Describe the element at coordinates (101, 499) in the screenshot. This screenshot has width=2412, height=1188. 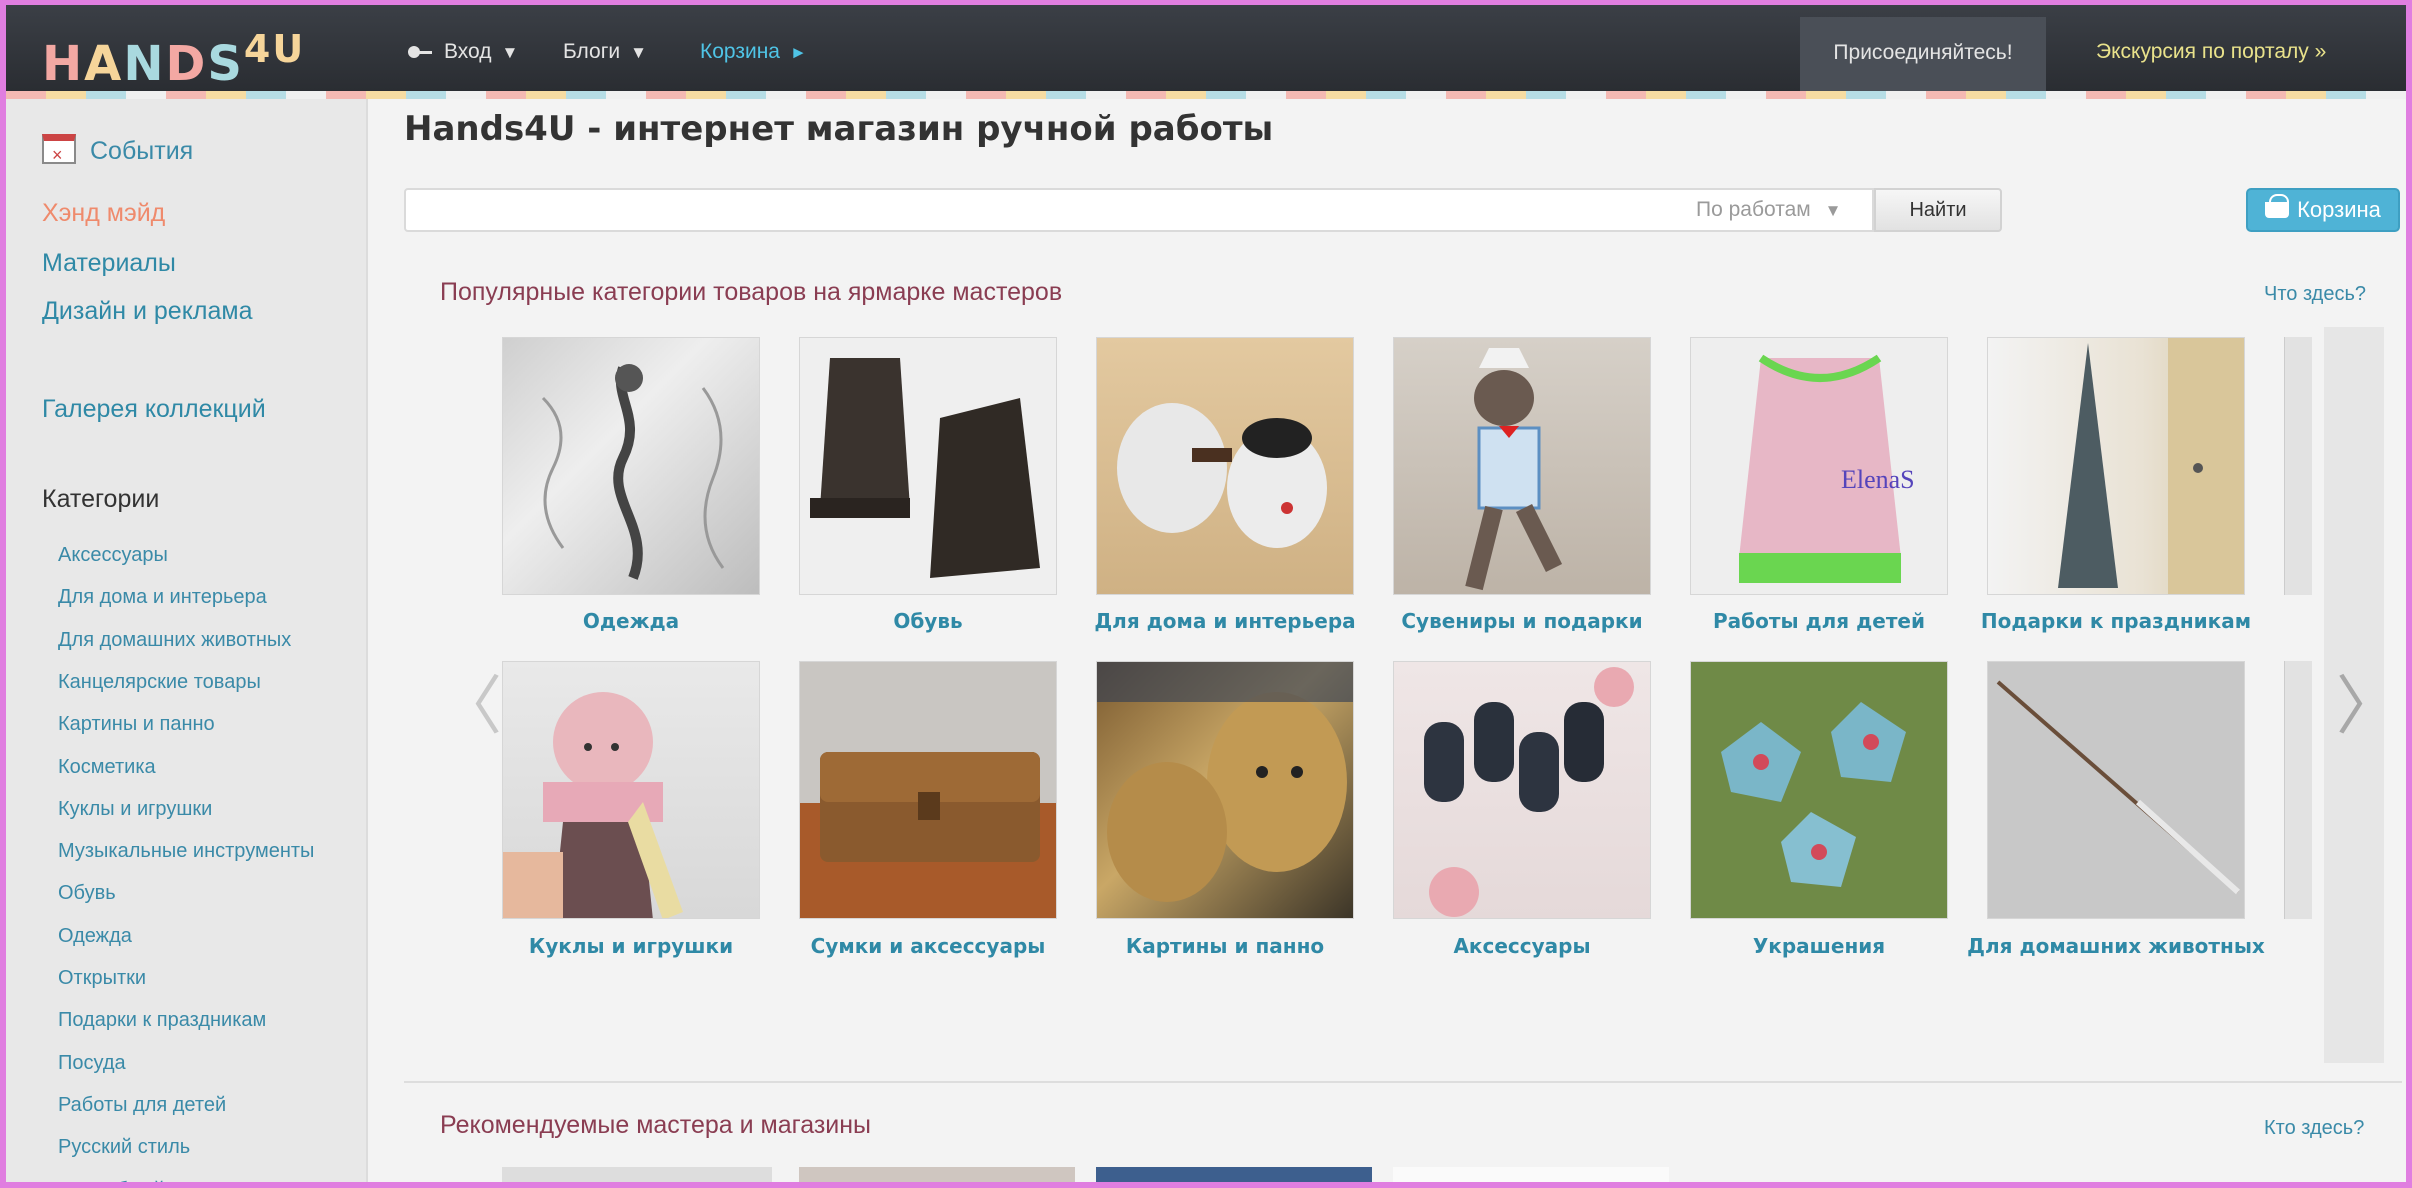
I see `categories-heading: Категории` at that location.